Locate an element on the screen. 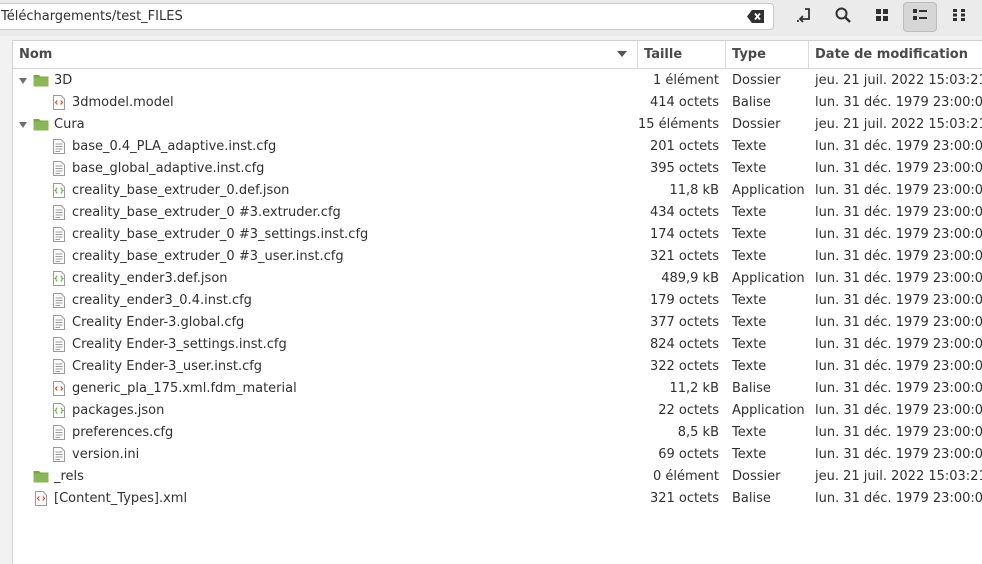  file-size: 414 octets is located at coordinates (684, 102).